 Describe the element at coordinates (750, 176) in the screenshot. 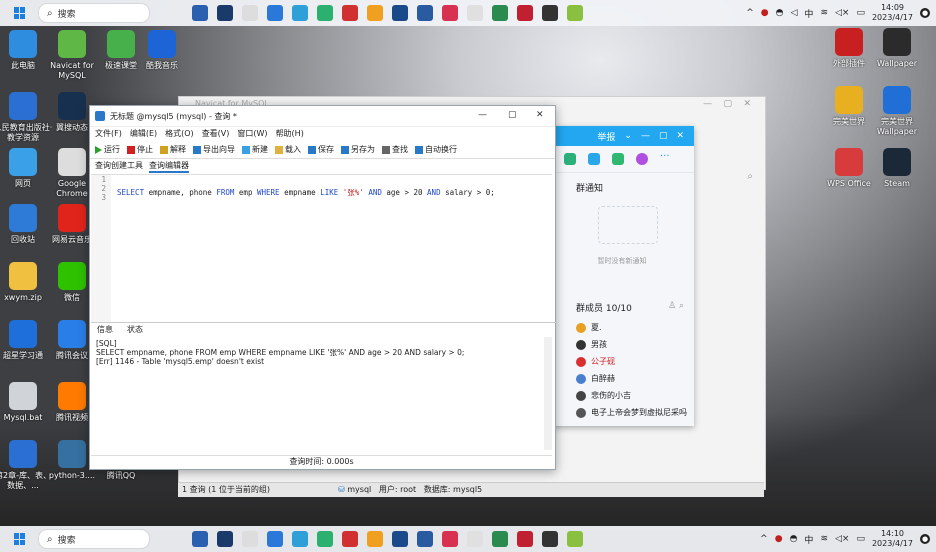

I see `search-icon: ⌕` at that location.